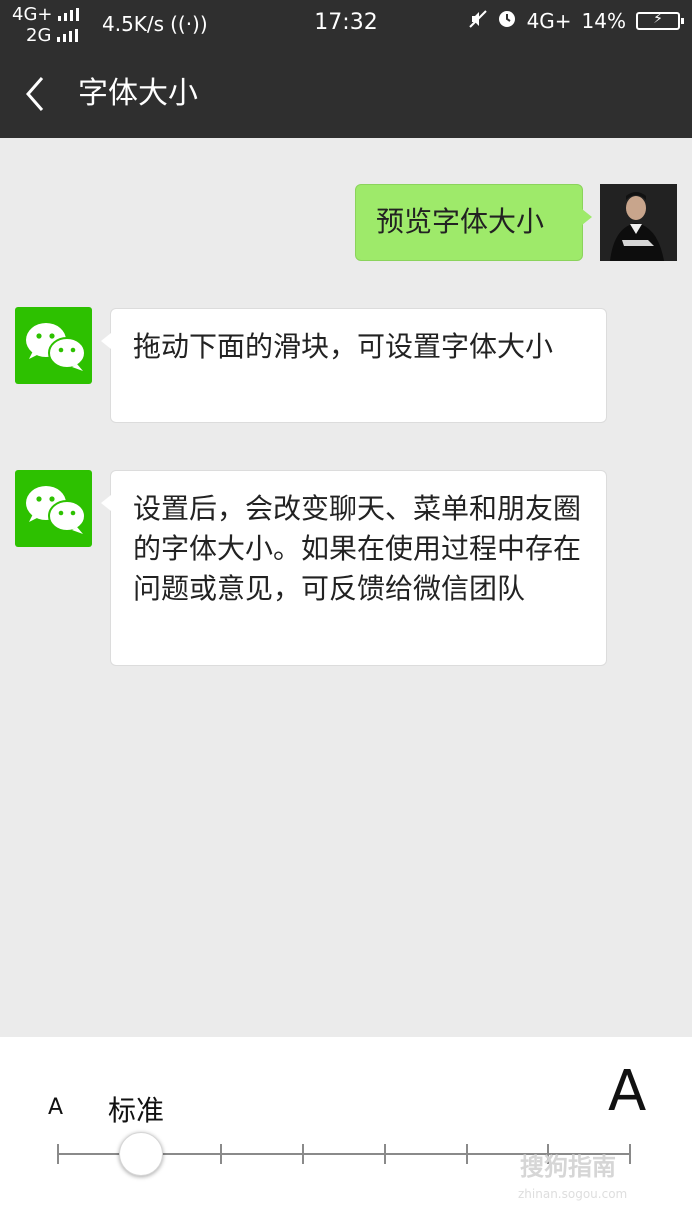 This screenshot has height=1230, width=692. I want to click on back-button, so click(40, 94).